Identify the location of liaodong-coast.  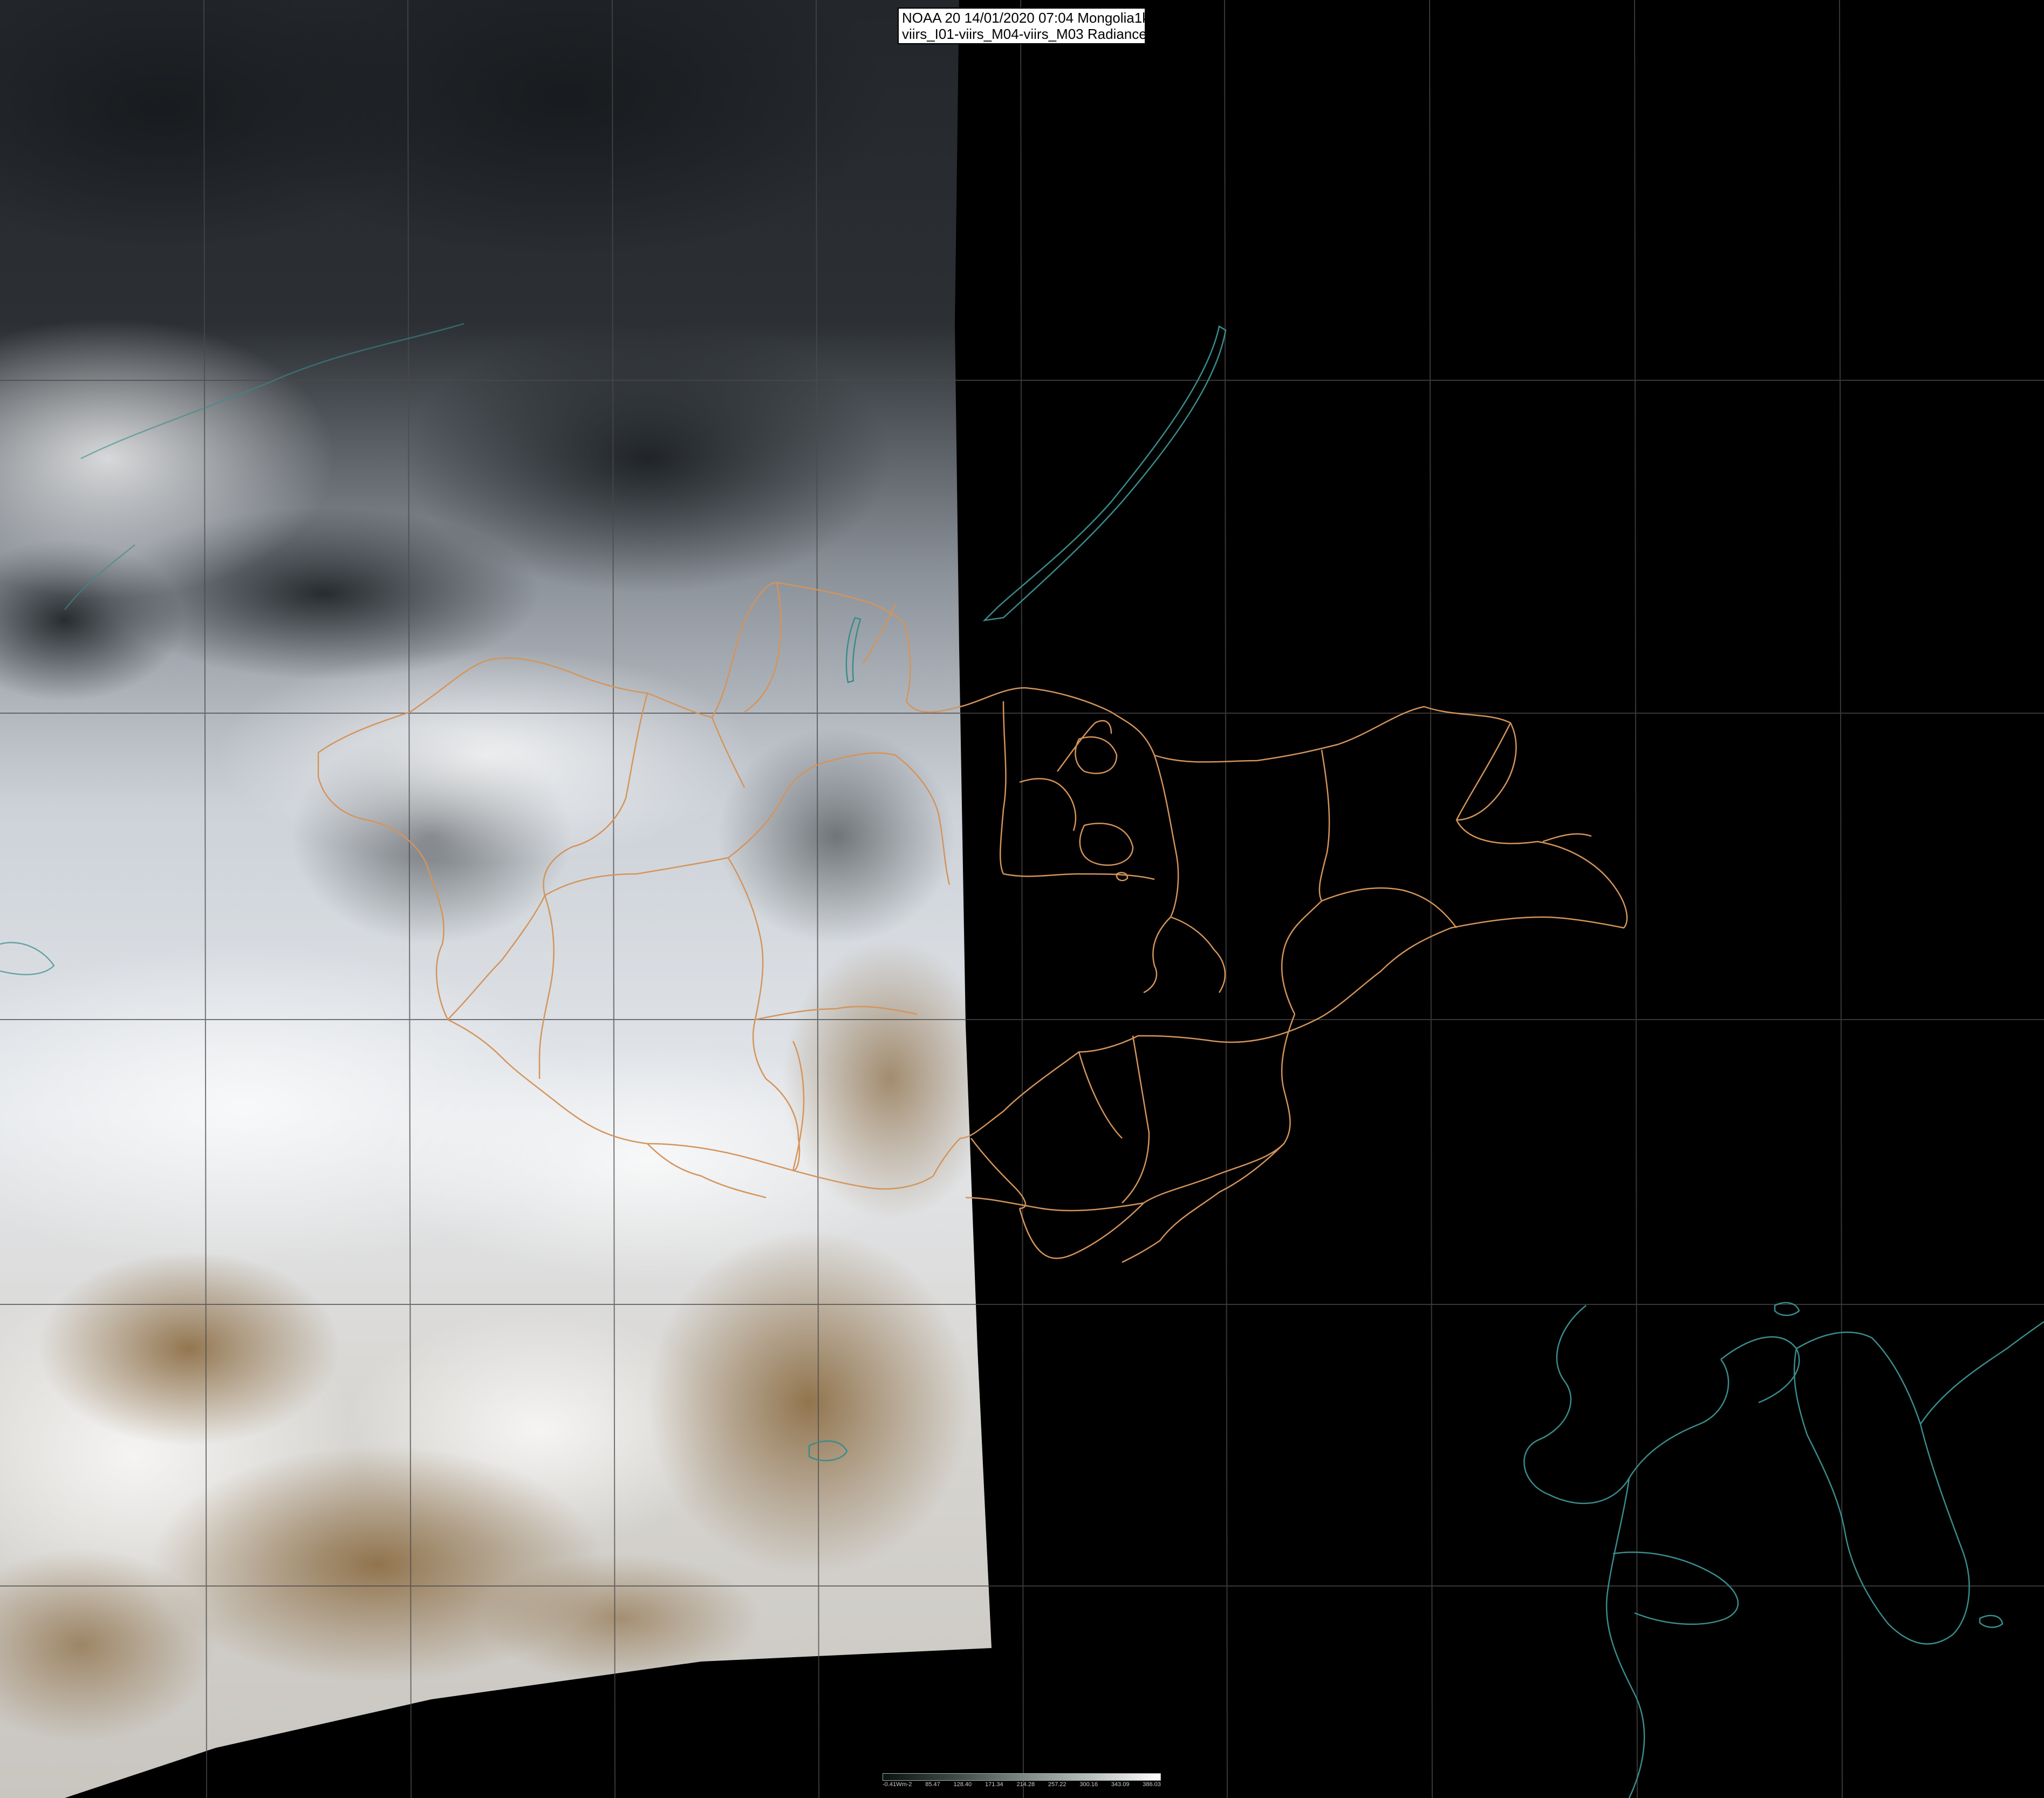
(1760, 1370).